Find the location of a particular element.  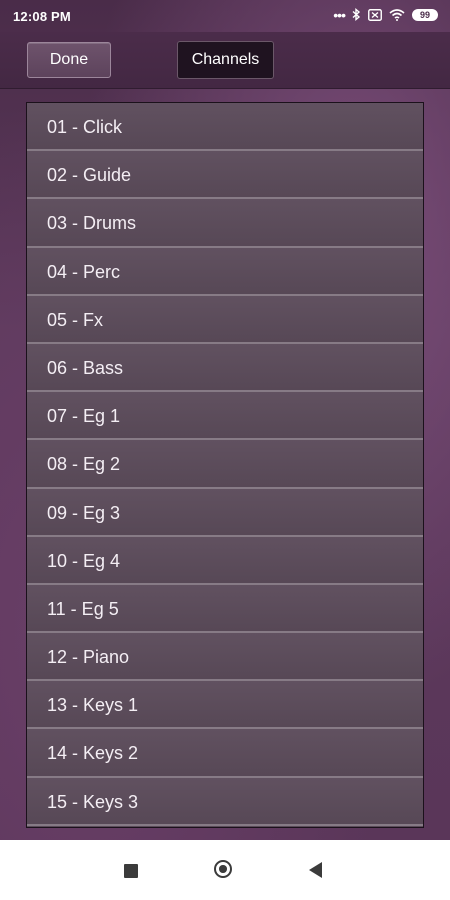

channel-item: 11 - Eg 5 is located at coordinates (225, 609).